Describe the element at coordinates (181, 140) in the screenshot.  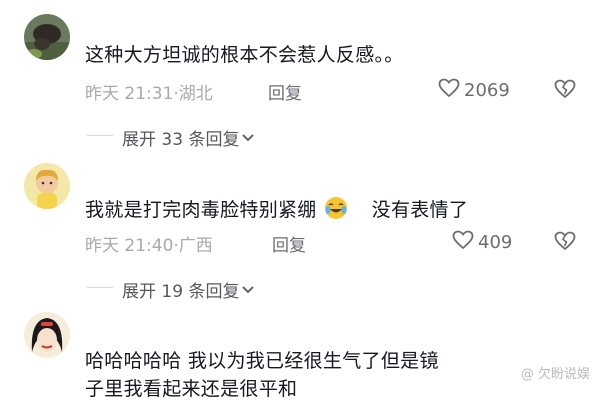
I see `expand-replies-label: 展开 33 条回复` at that location.